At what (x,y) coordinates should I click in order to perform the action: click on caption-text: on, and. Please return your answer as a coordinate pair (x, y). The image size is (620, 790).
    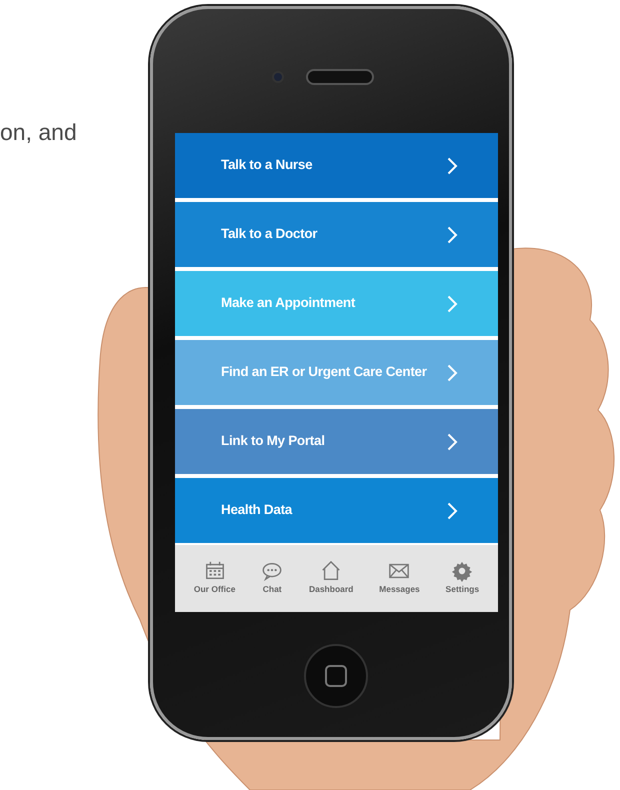
    Looking at the image, I should click on (38, 132).